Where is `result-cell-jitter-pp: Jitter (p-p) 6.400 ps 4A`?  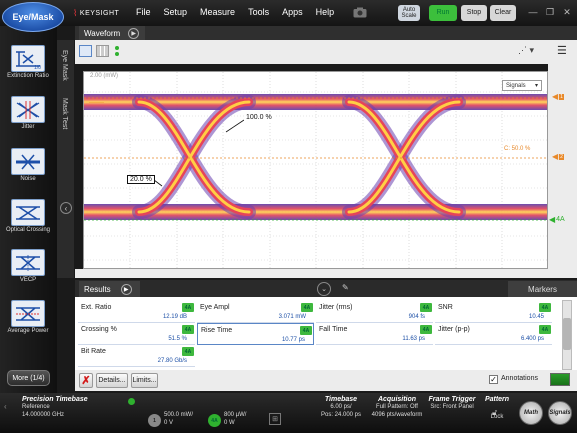 result-cell-jitter-pp: Jitter (p-p) 6.400 ps 4A is located at coordinates (493, 334).